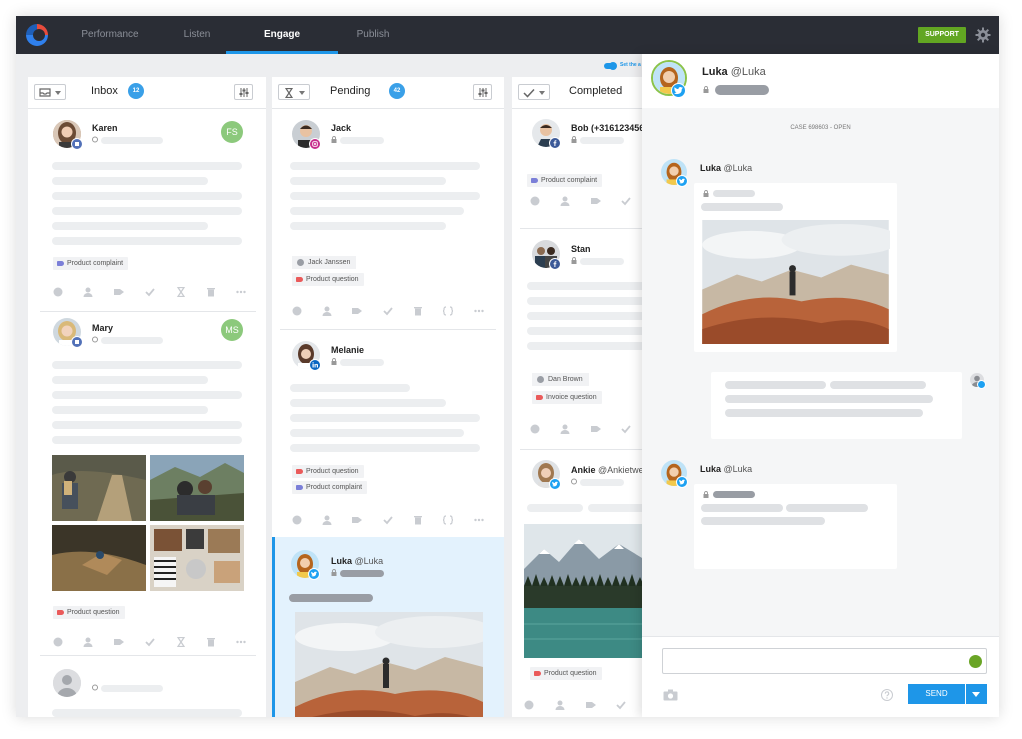  What do you see at coordinates (147, 686) in the screenshot?
I see `conversation-card` at bounding box center [147, 686].